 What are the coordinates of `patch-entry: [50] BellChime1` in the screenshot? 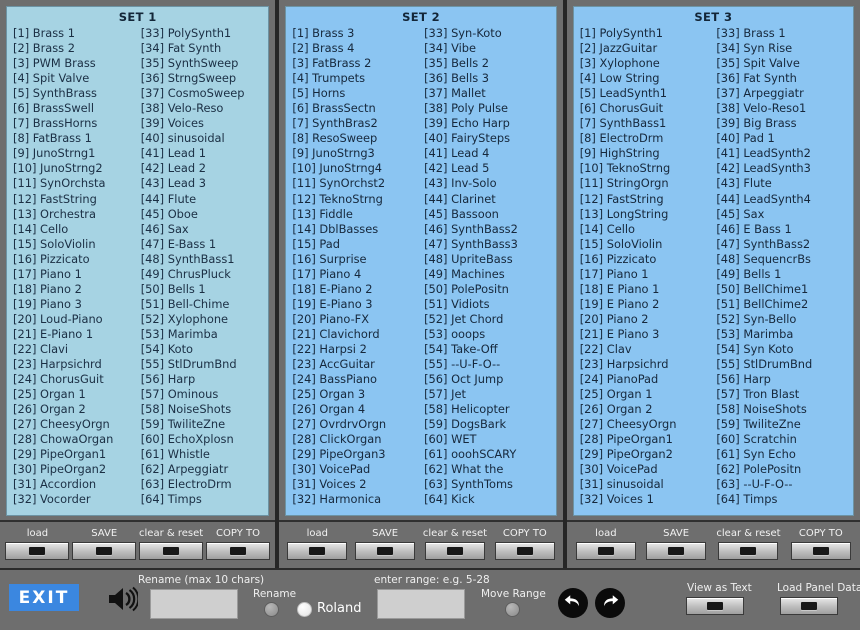 It's located at (784, 289).